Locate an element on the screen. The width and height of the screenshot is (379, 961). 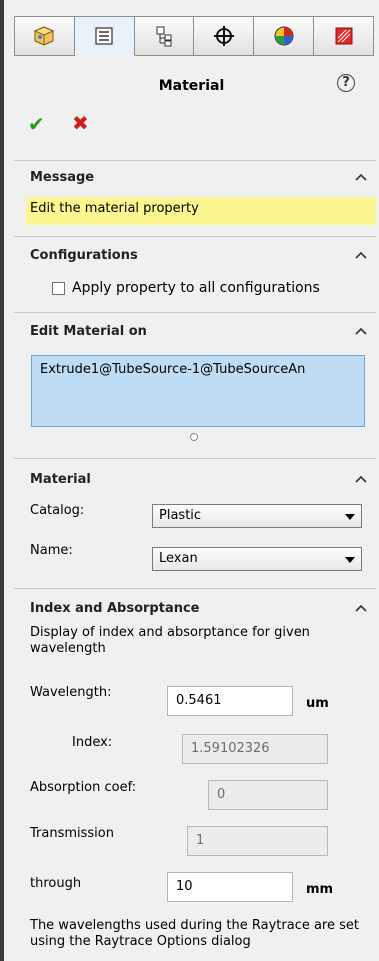
wavelength-unit: um is located at coordinates (317, 703).